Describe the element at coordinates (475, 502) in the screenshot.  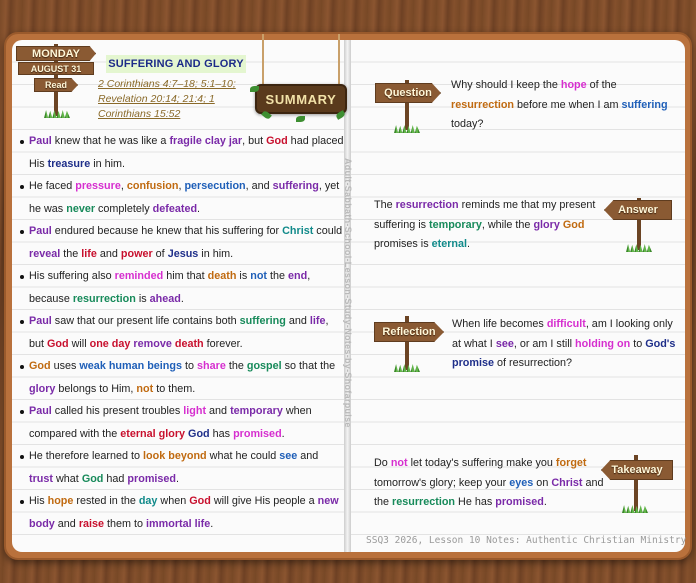
I see `text-segment: He has` at that location.